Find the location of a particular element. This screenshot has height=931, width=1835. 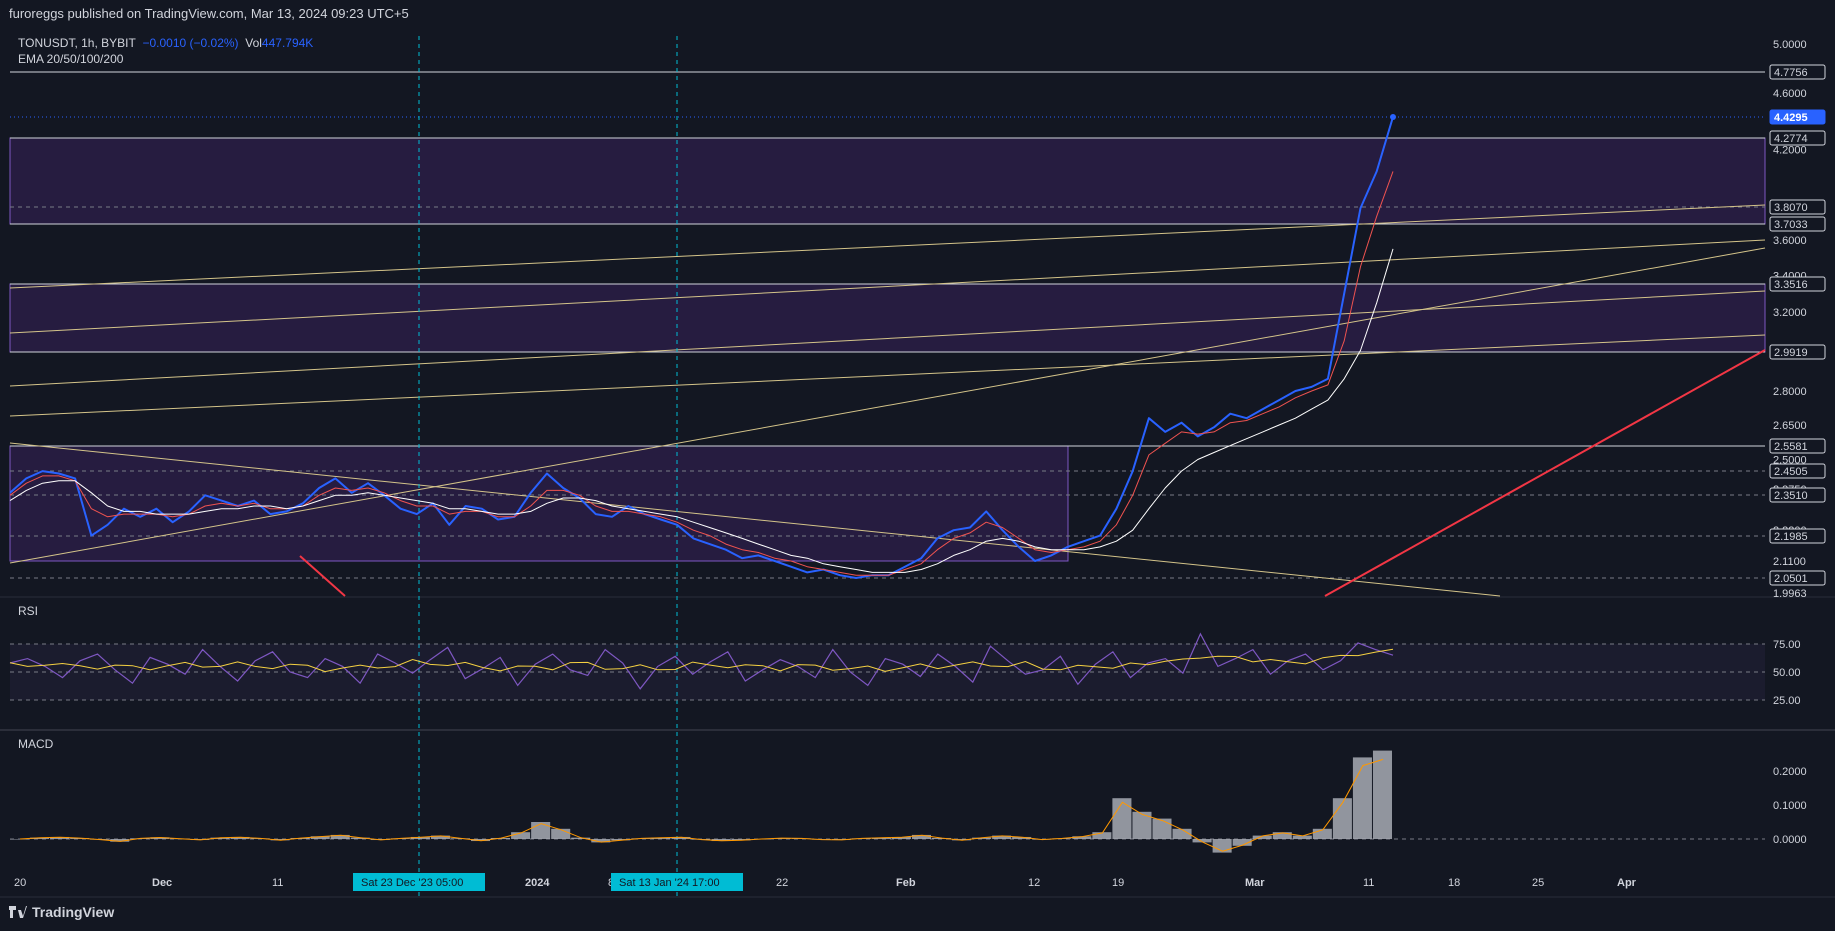

time-axis-tick: Dec is located at coordinates (162, 883).